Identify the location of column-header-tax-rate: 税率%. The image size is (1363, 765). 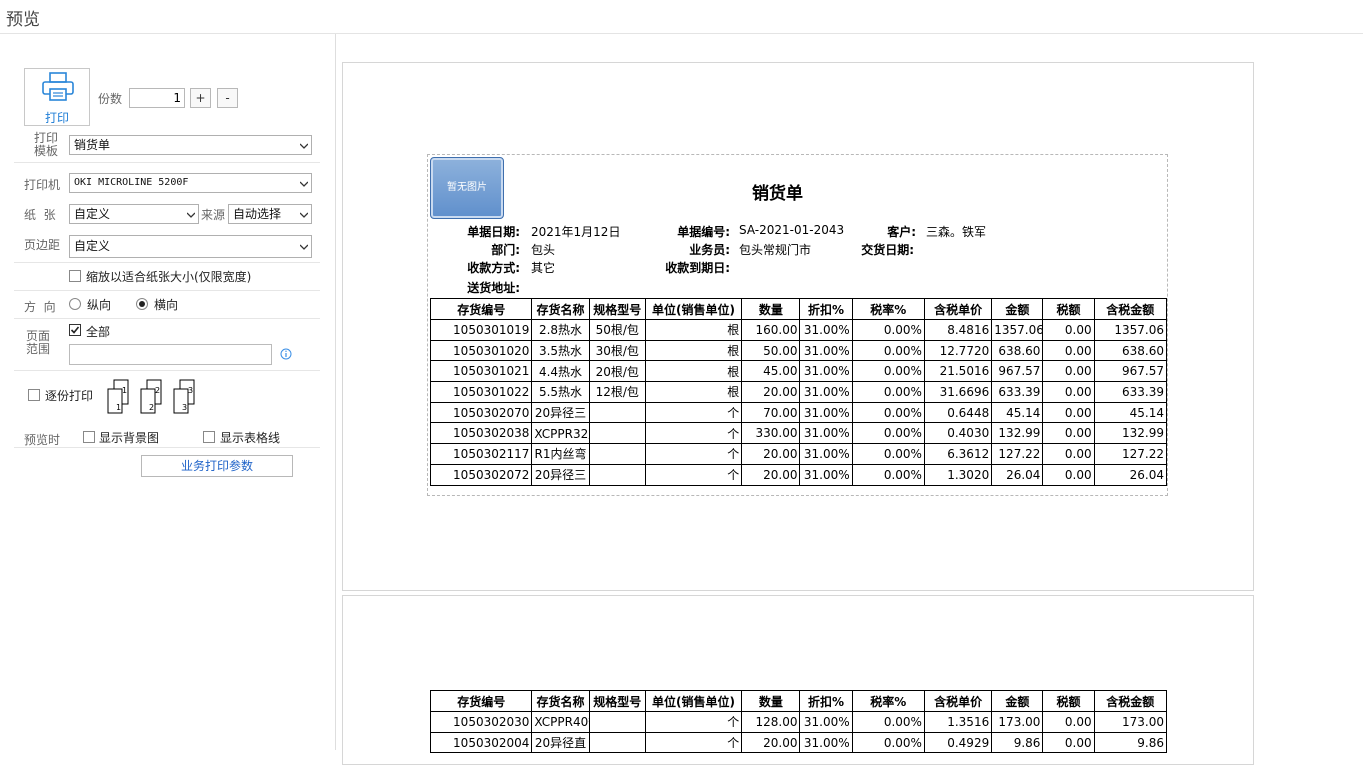
(888, 701).